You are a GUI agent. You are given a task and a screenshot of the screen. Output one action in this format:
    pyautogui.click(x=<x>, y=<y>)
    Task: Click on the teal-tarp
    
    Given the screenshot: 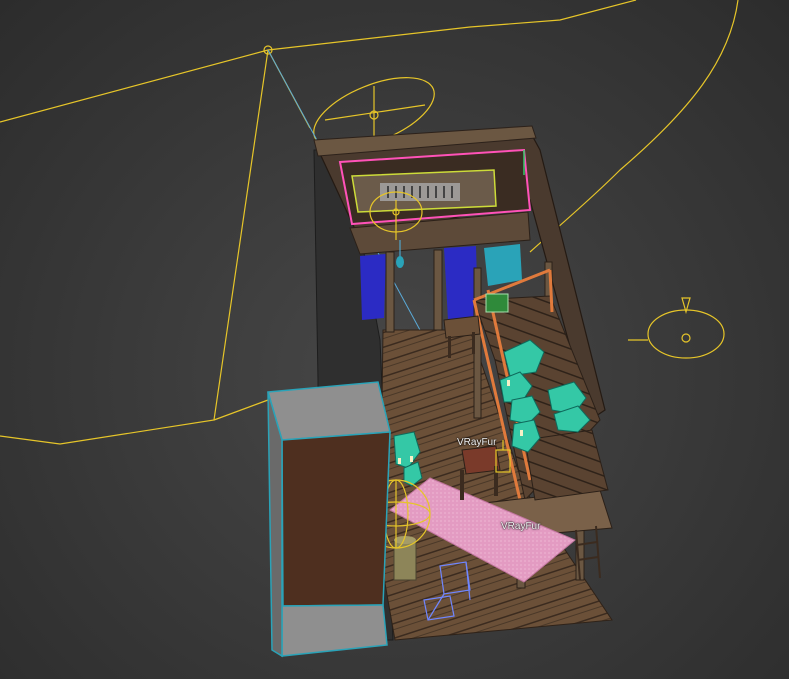 What is the action you would take?
    pyautogui.click(x=503, y=265)
    